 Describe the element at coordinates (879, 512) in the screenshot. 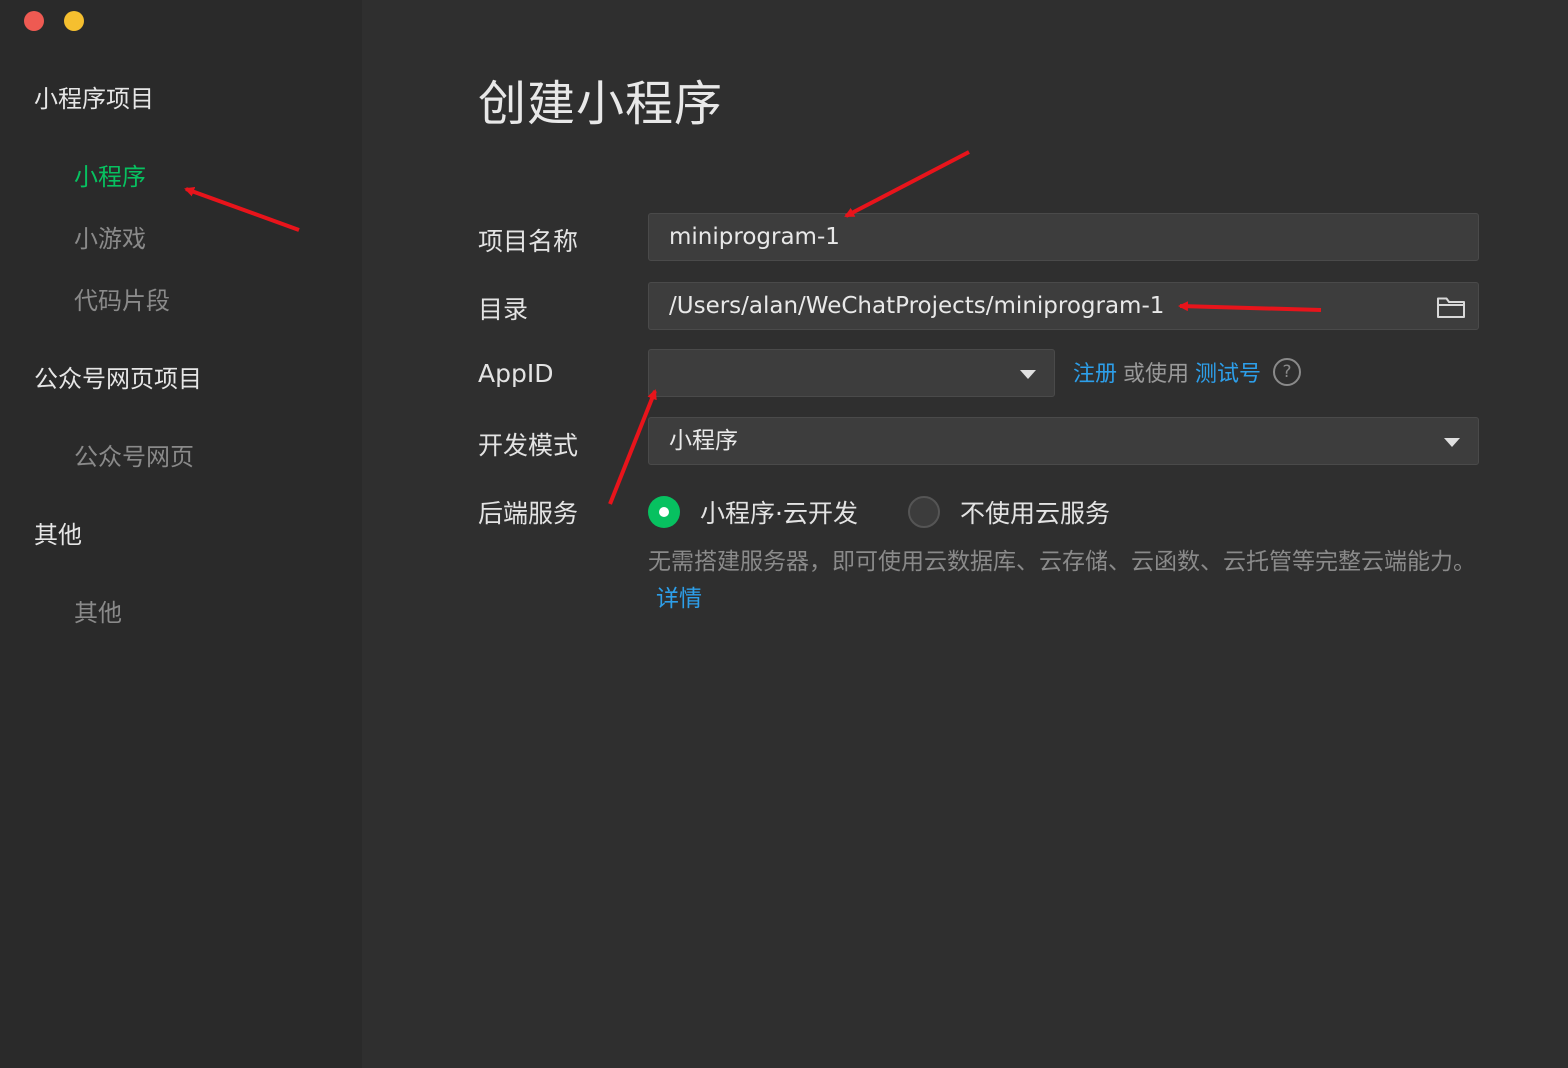

I see `backend-radio-group: 小程序·云开发 不使用云服务` at that location.